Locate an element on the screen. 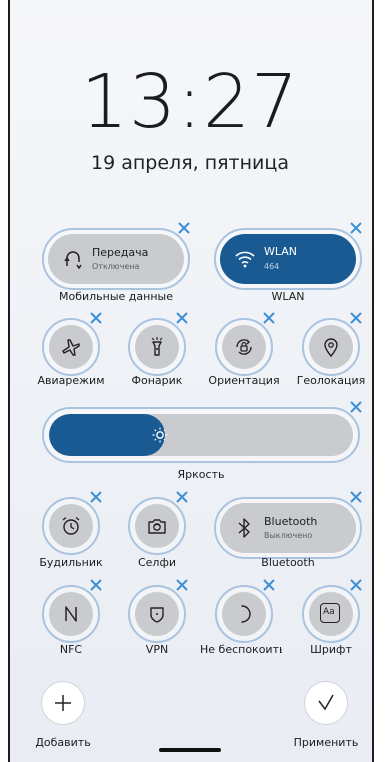  airplane-icon is located at coordinates (71, 347).